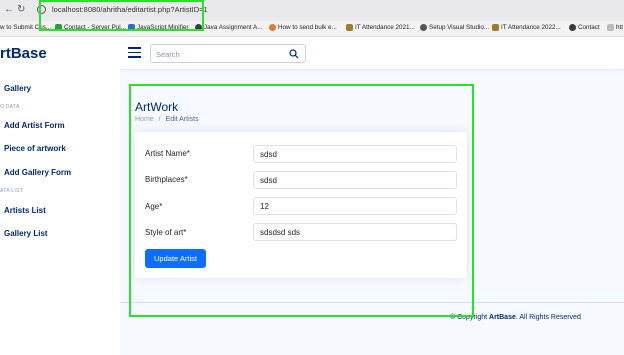  I want to click on breadcrumb-current: Edit Artists, so click(182, 119).